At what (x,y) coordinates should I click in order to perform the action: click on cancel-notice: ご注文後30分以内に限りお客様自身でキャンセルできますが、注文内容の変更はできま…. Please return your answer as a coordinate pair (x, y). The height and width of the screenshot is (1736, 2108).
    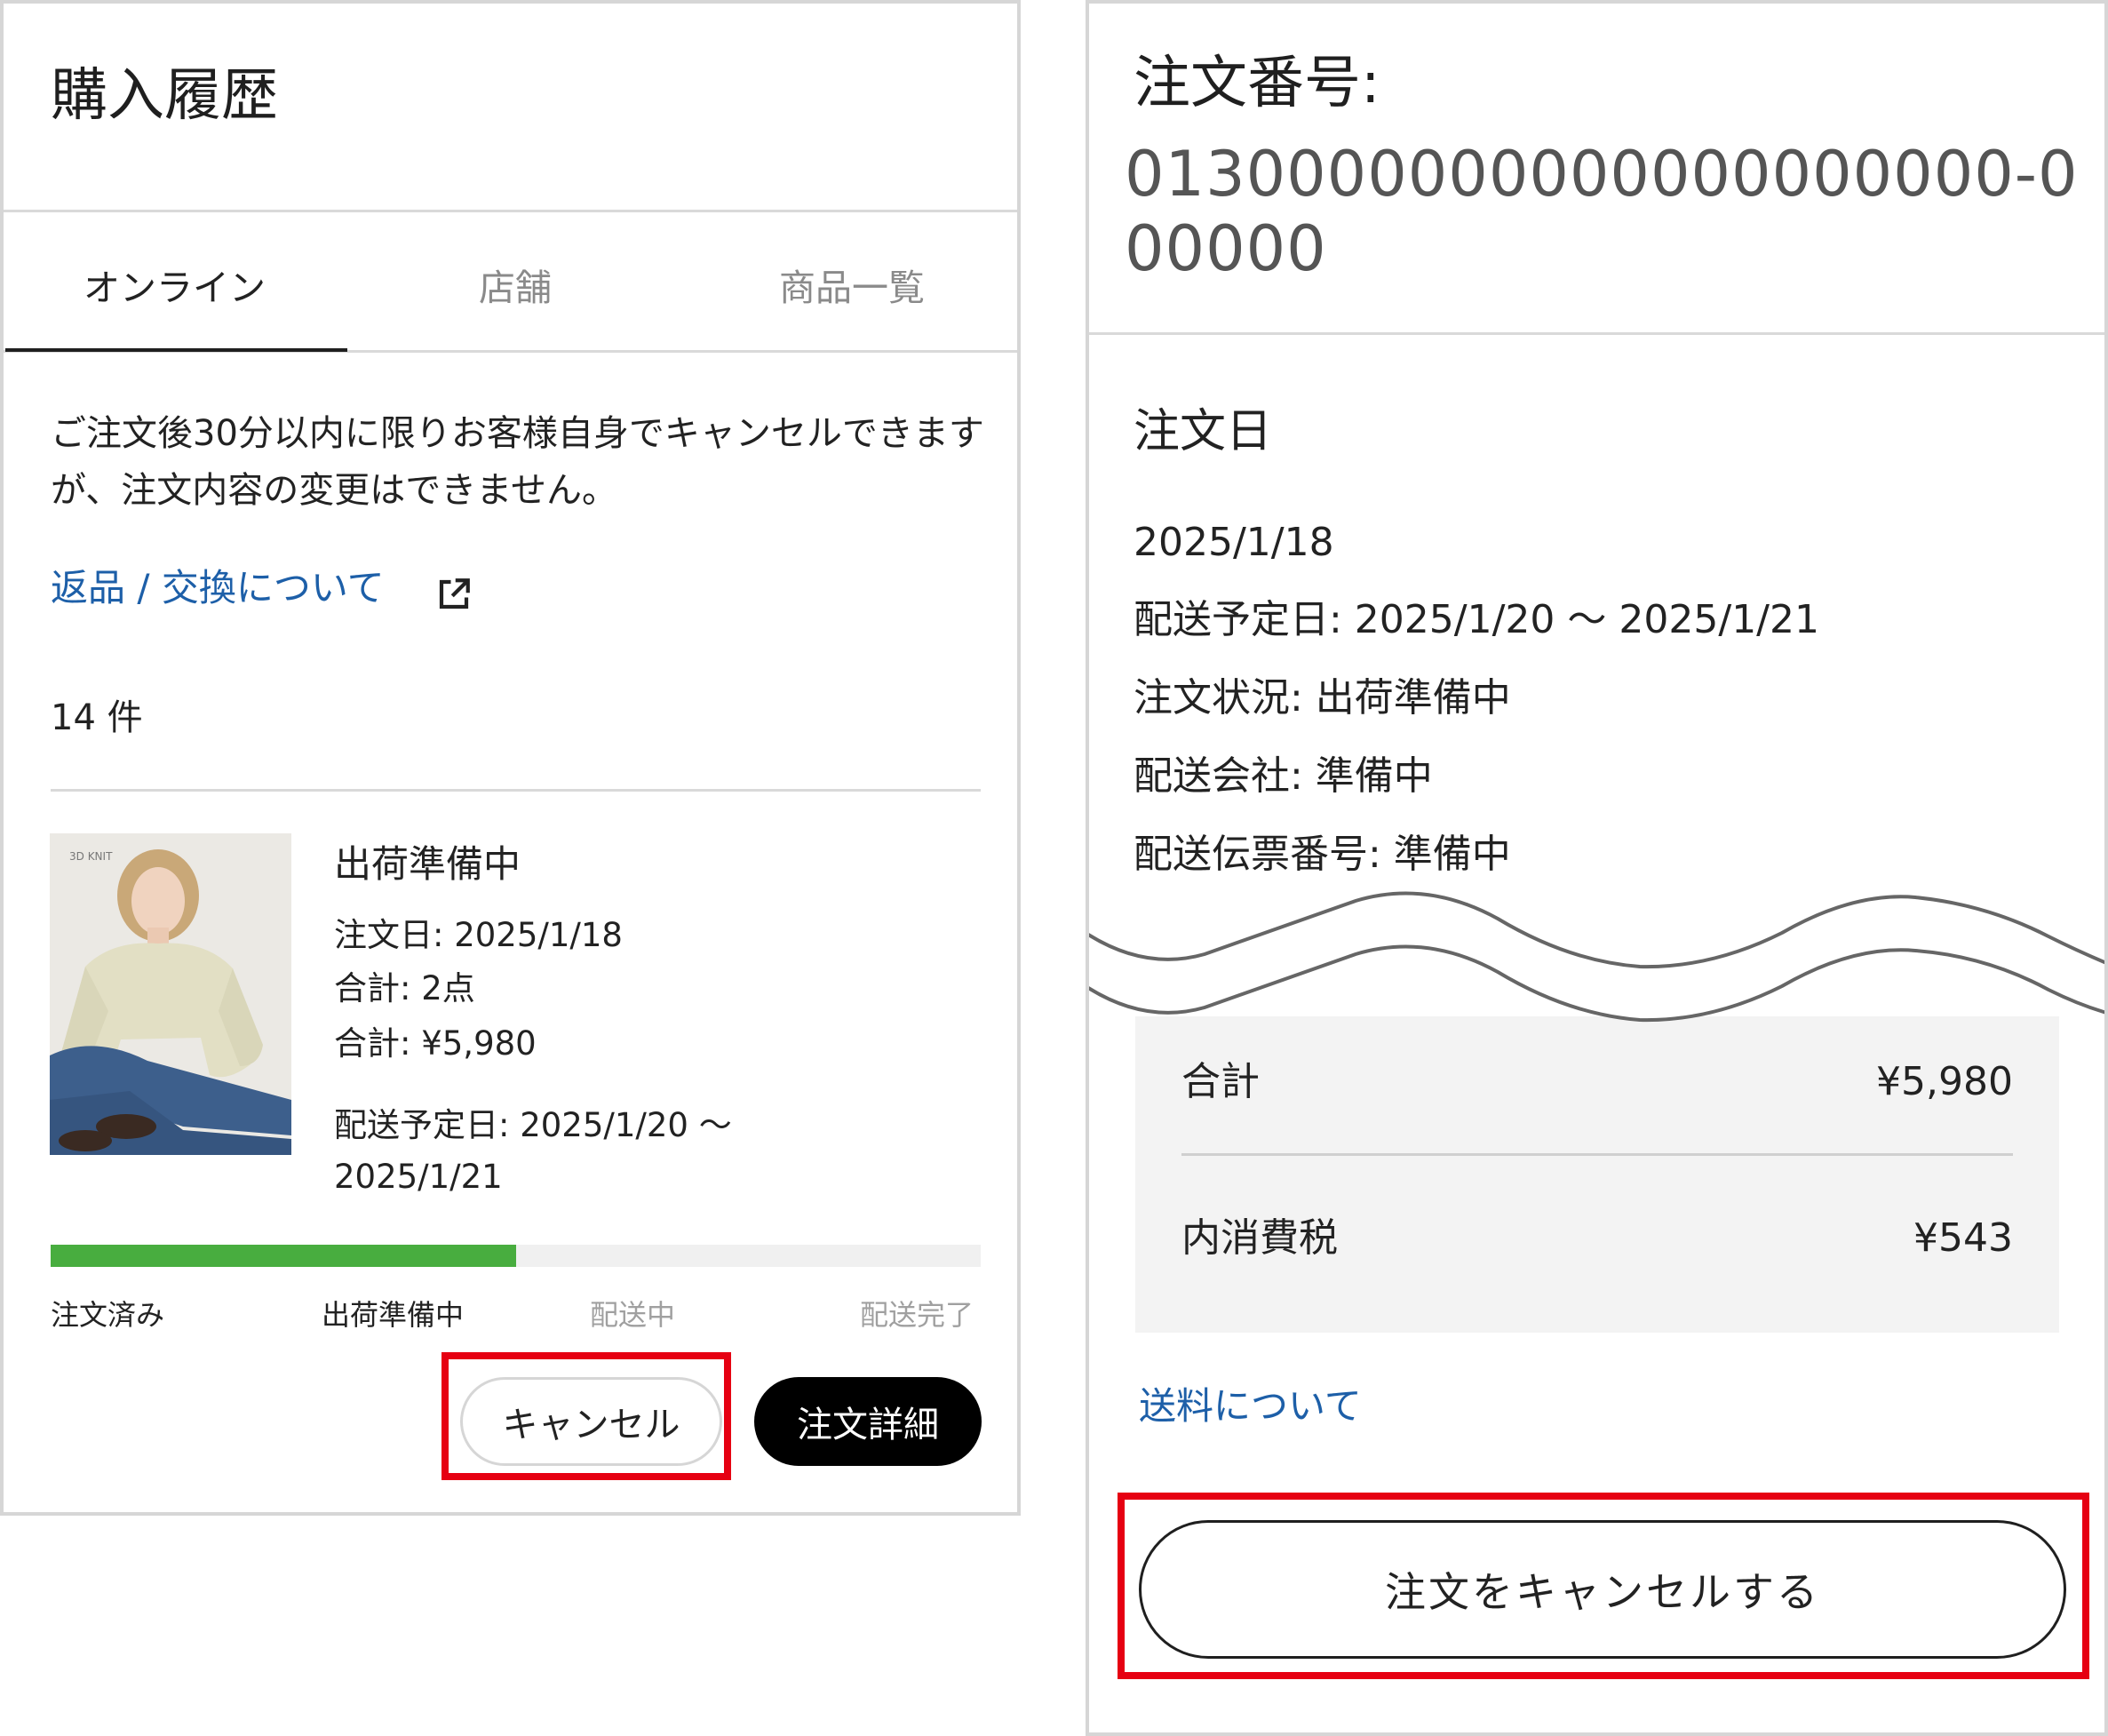
    Looking at the image, I should click on (518, 462).